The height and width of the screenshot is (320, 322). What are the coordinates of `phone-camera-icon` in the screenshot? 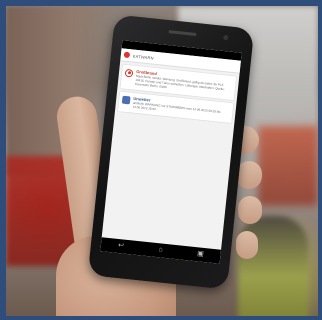 It's located at (226, 37).